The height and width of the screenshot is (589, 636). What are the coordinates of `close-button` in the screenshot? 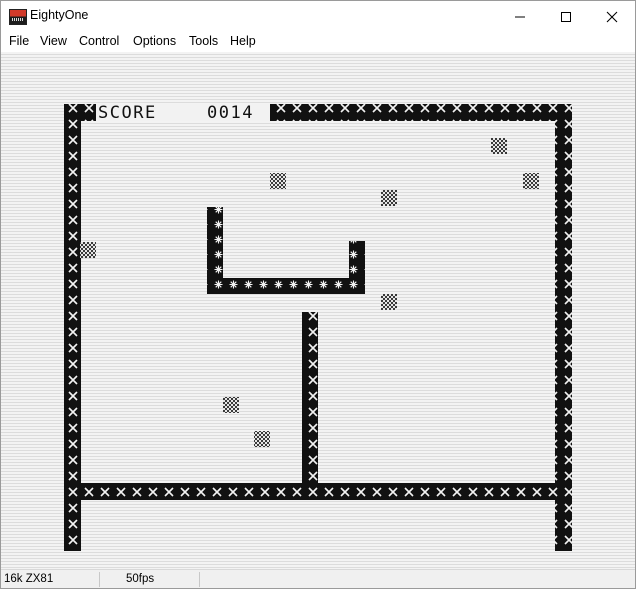 It's located at (612, 16).